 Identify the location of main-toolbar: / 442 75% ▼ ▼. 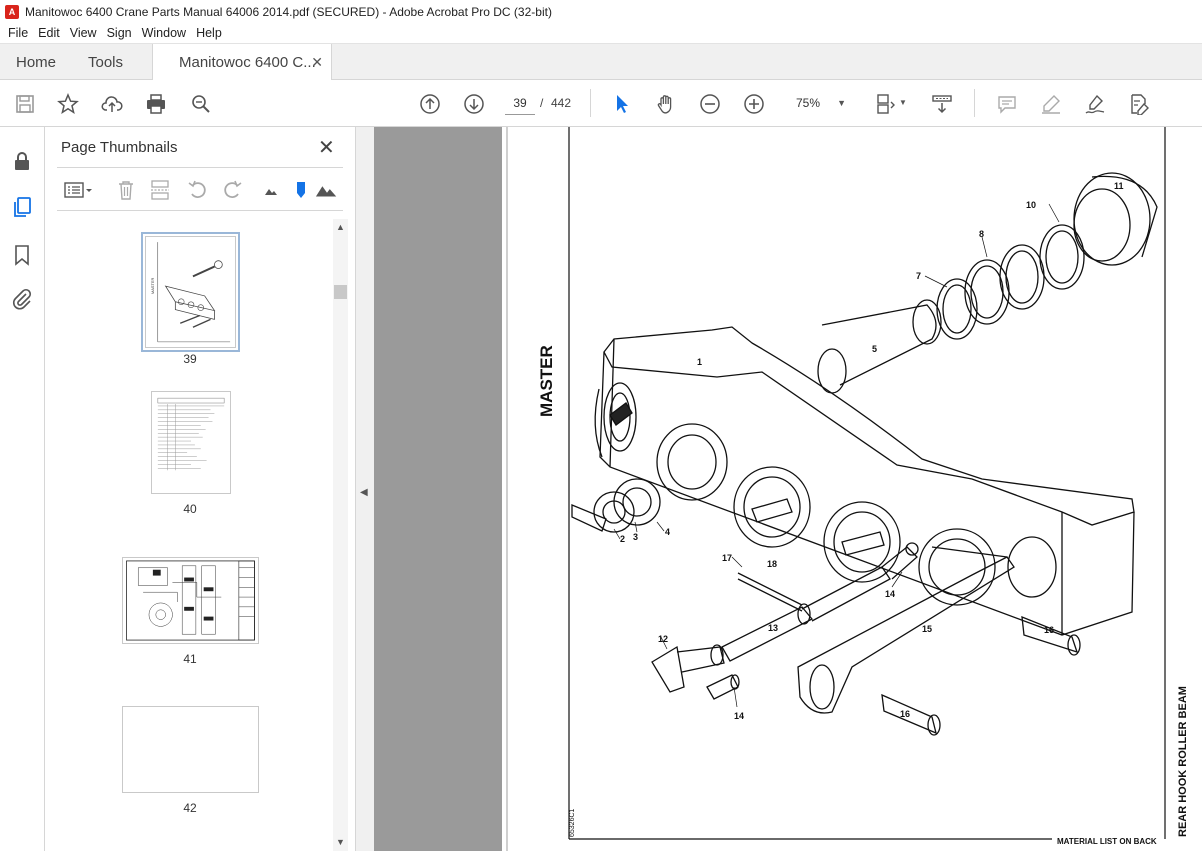
(601, 103).